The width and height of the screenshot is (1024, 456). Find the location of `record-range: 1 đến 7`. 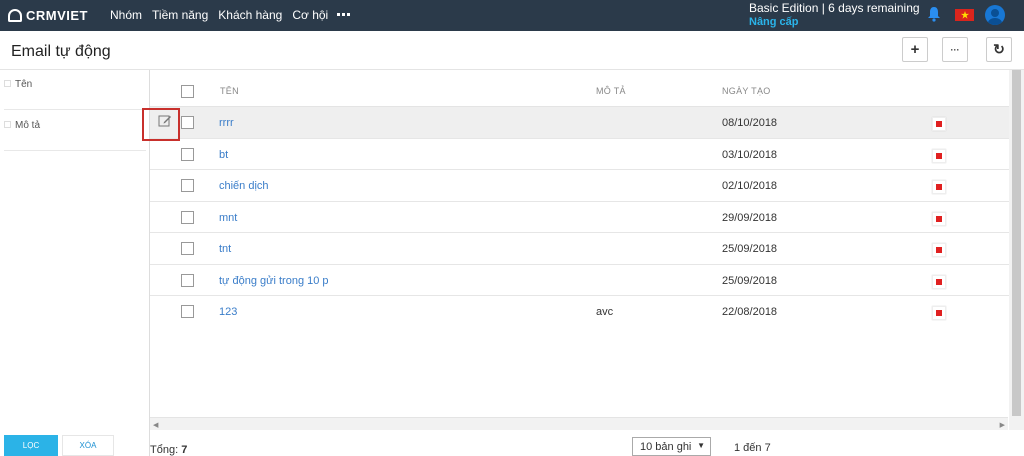

record-range: 1 đến 7 is located at coordinates (752, 448).